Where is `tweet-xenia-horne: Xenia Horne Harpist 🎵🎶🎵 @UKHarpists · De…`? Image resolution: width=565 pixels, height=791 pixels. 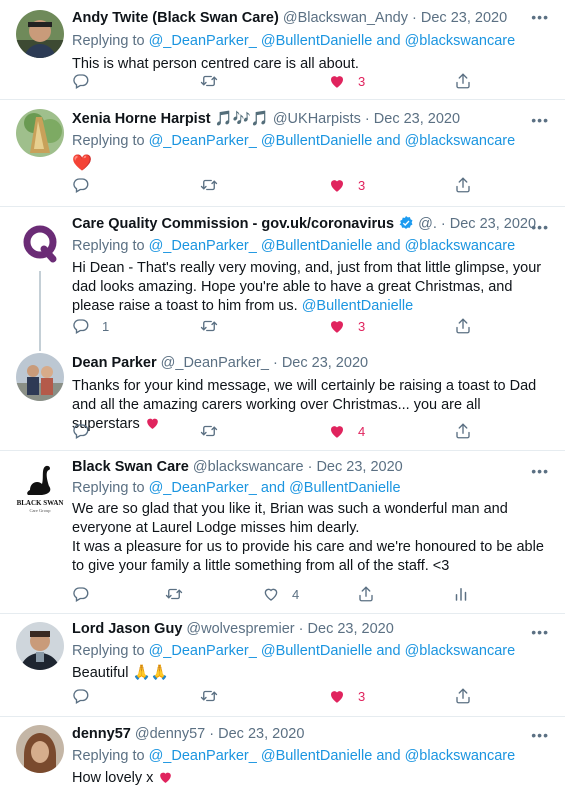
tweet-xenia-horne: Xenia Horne Harpist 🎵🎶🎵 @UKHarpists · De… is located at coordinates (282, 153).